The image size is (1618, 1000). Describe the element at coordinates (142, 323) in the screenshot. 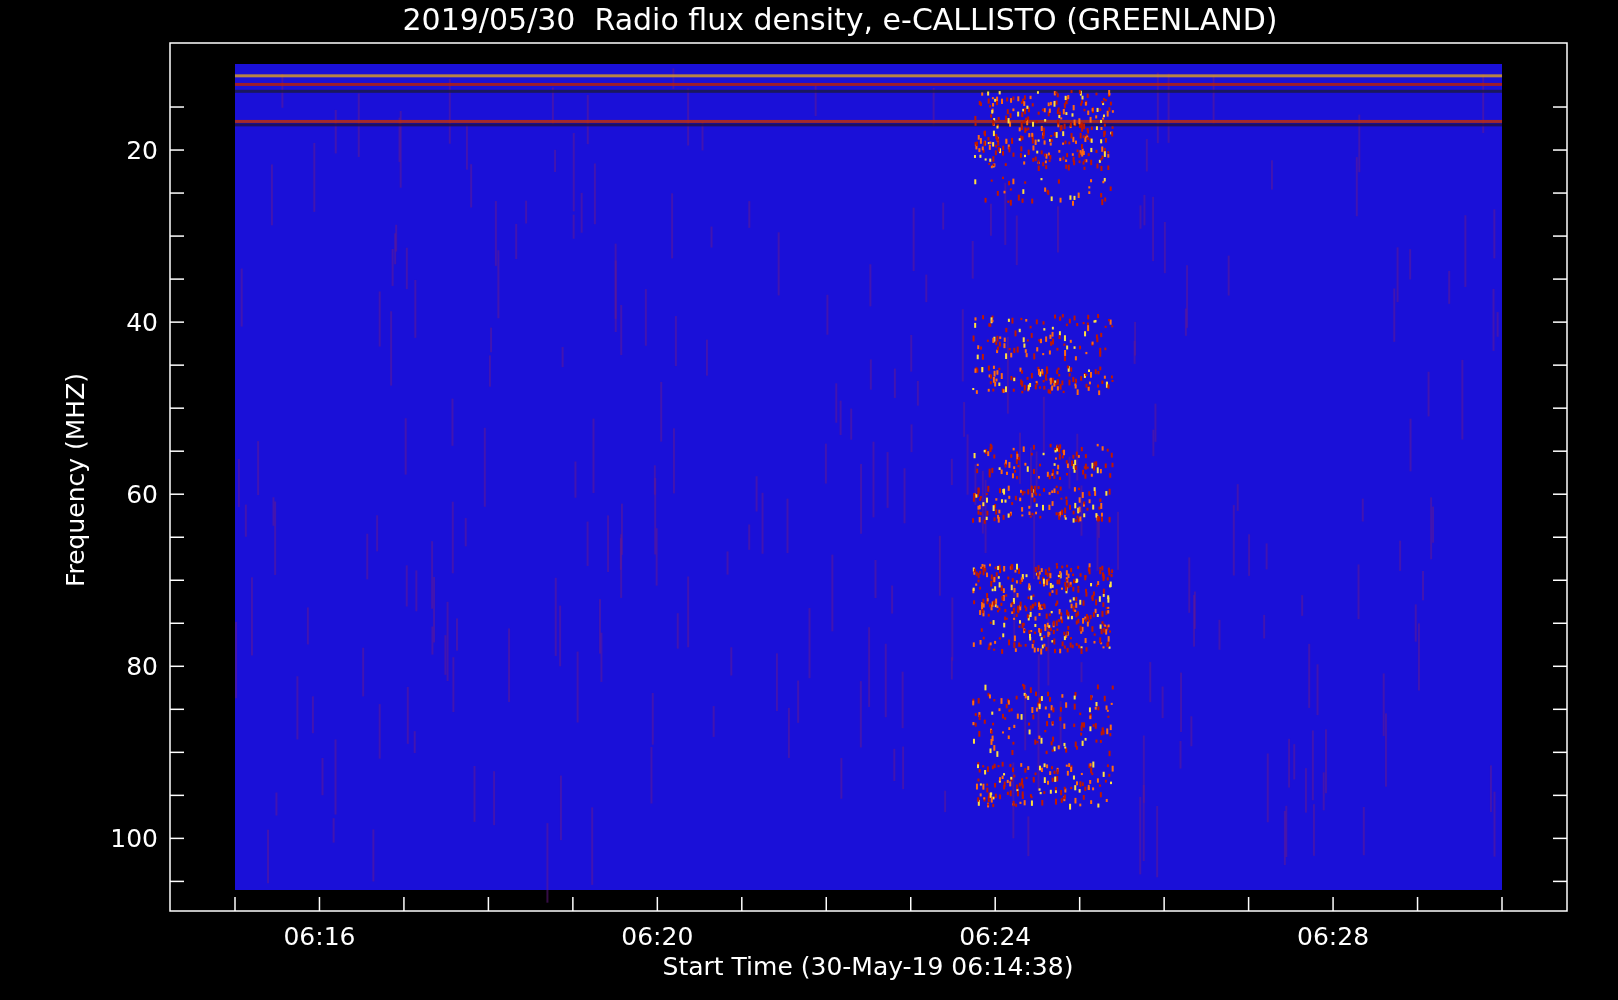

I see `y-tick-label: 40` at that location.